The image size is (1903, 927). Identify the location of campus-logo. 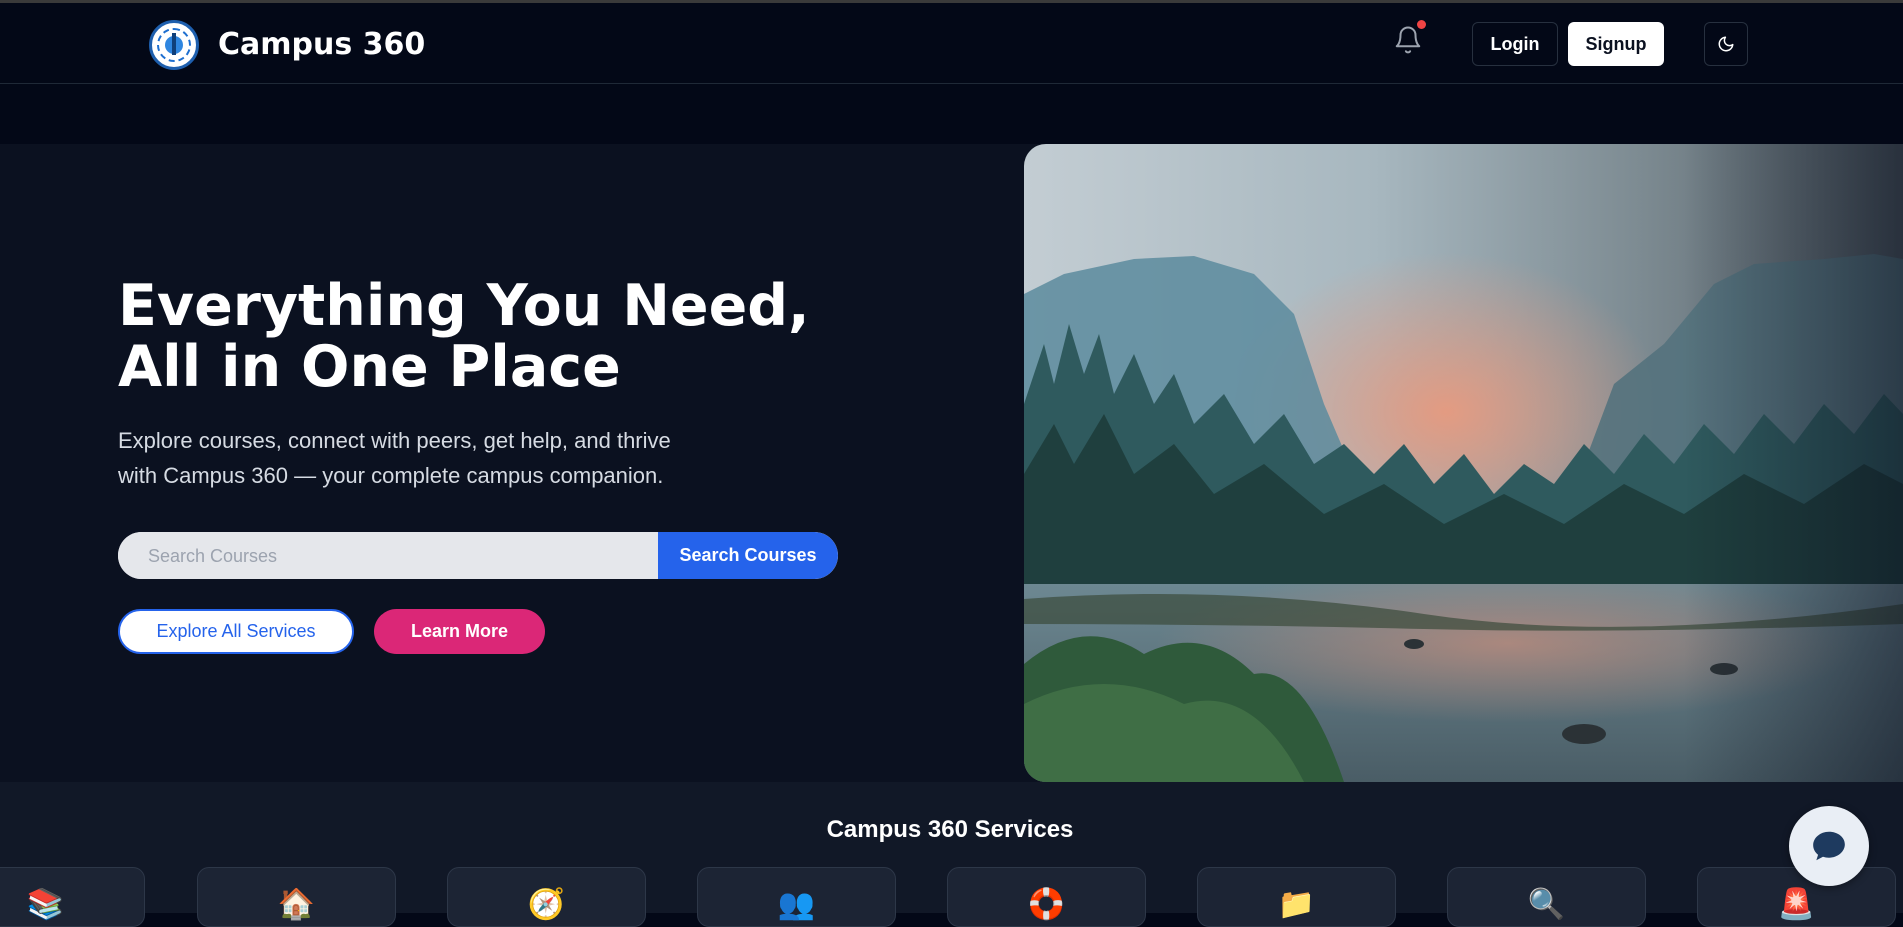
(174, 45).